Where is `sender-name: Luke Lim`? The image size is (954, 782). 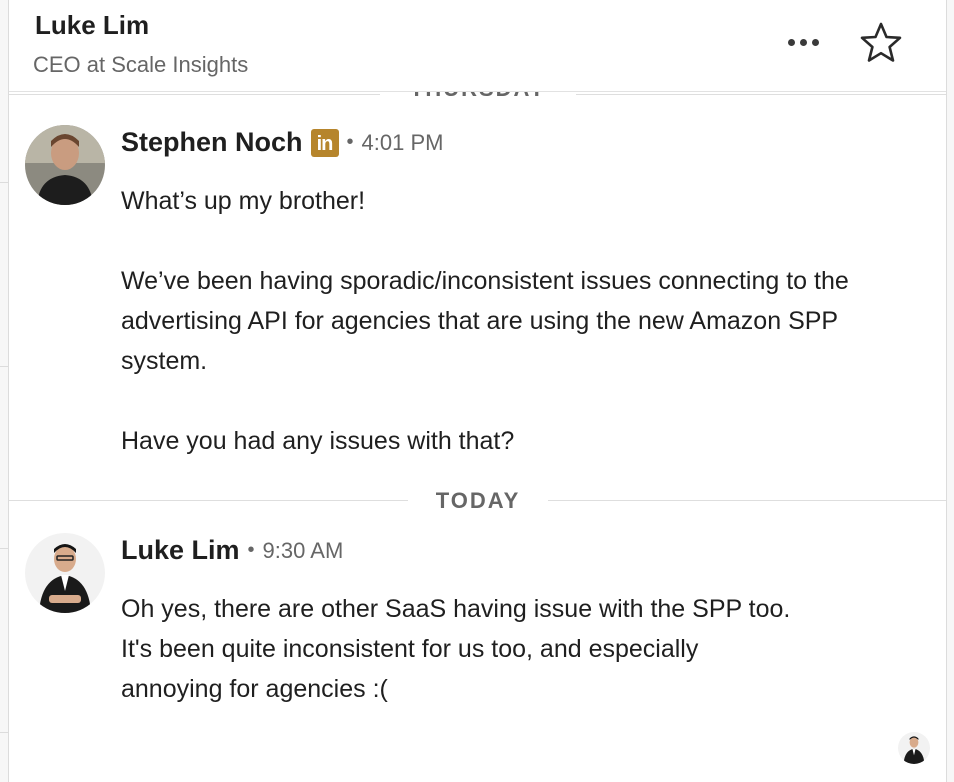
sender-name: Luke Lim is located at coordinates (180, 550).